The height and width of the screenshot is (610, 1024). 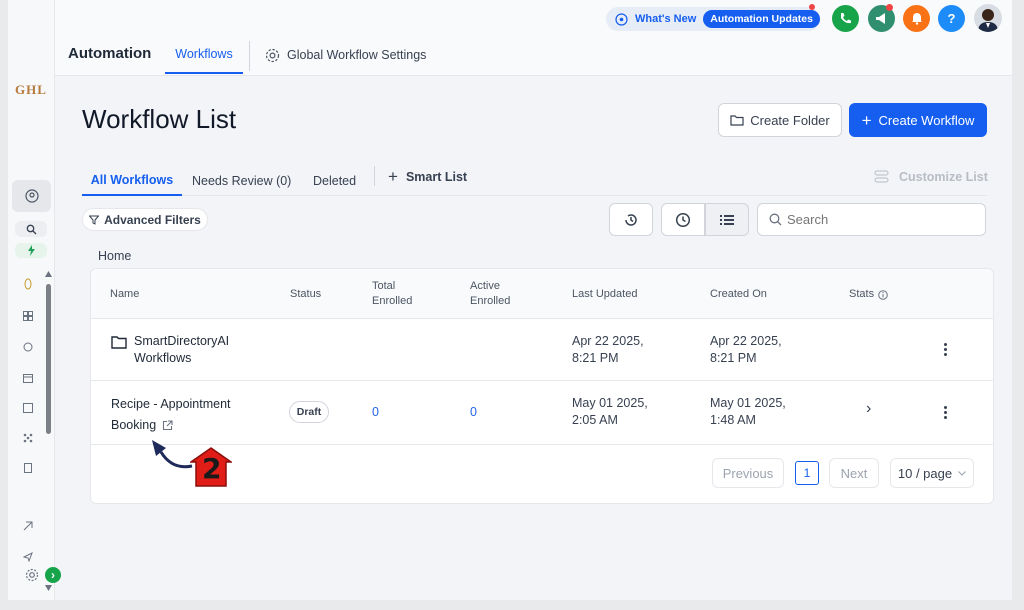 What do you see at coordinates (28, 316) in the screenshot?
I see `sidebar-item-dashboard` at bounding box center [28, 316].